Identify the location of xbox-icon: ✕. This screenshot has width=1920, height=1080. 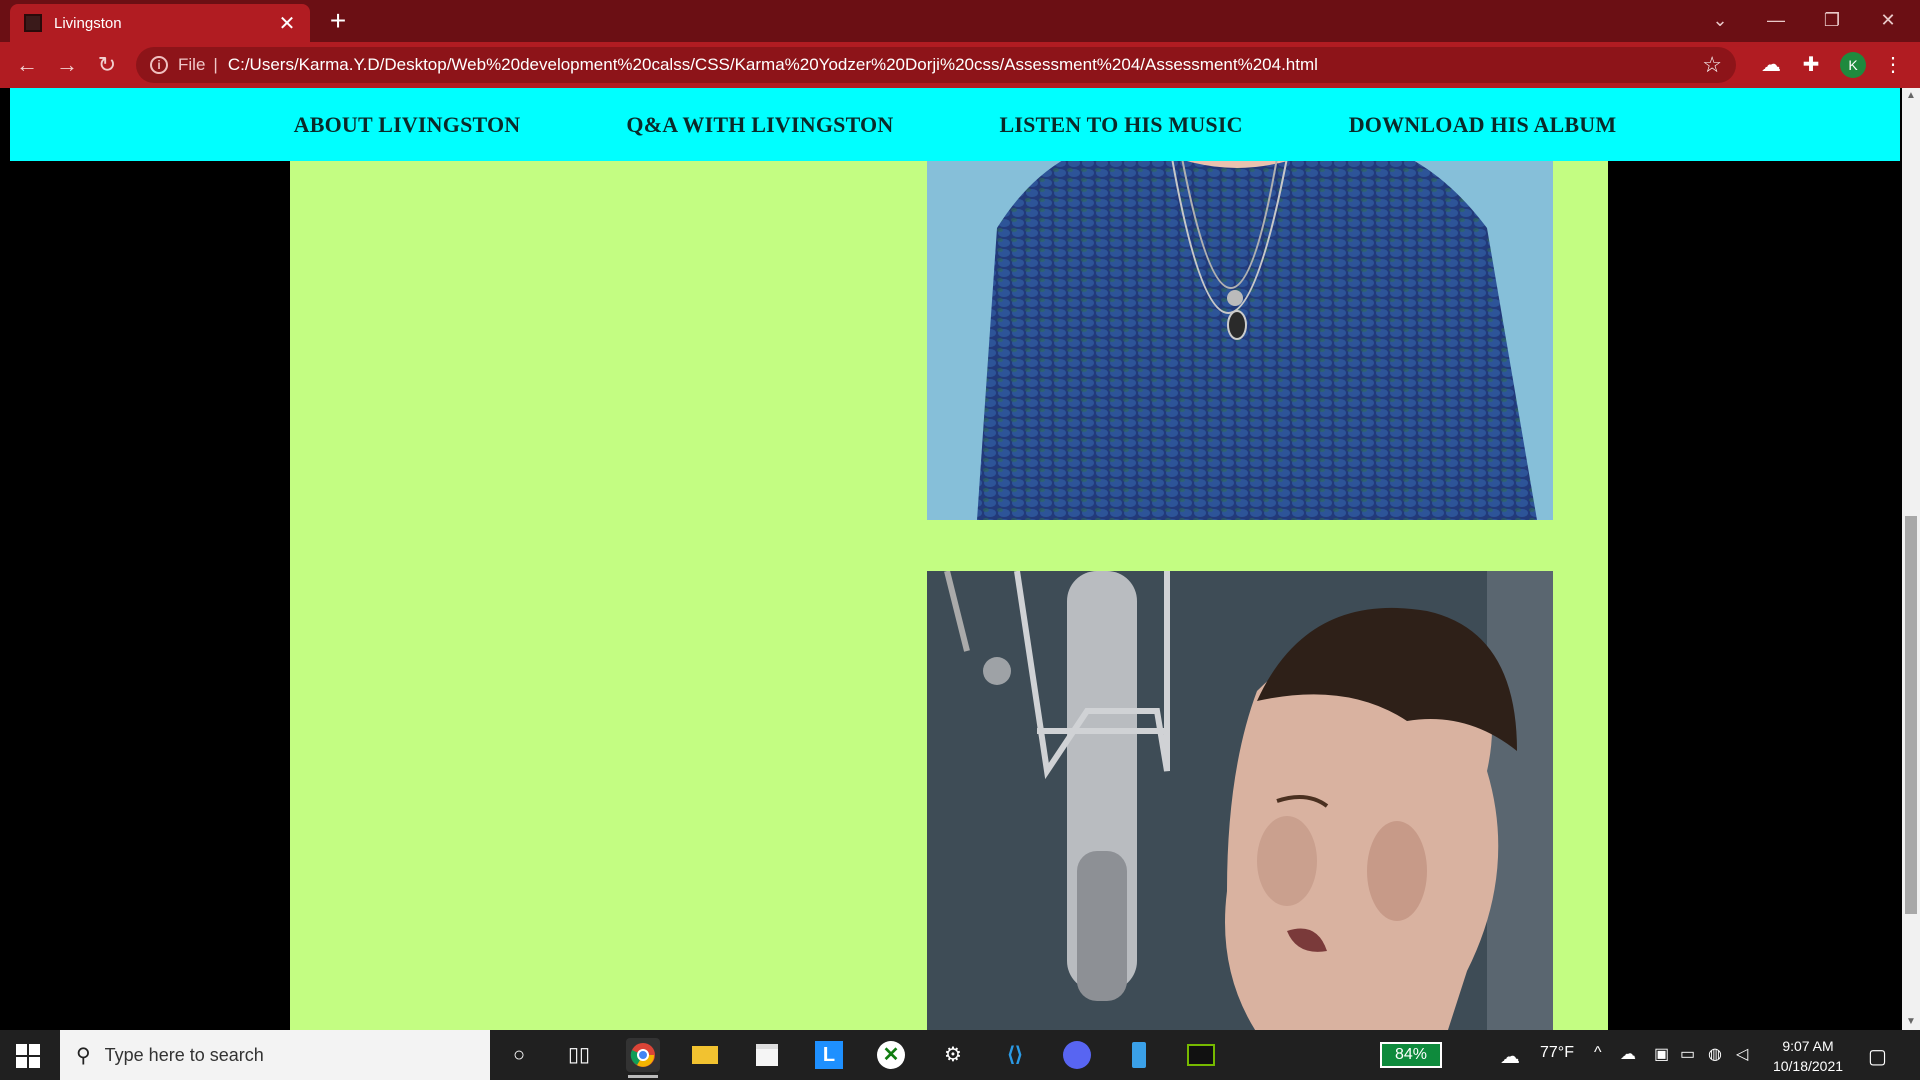
(891, 1055).